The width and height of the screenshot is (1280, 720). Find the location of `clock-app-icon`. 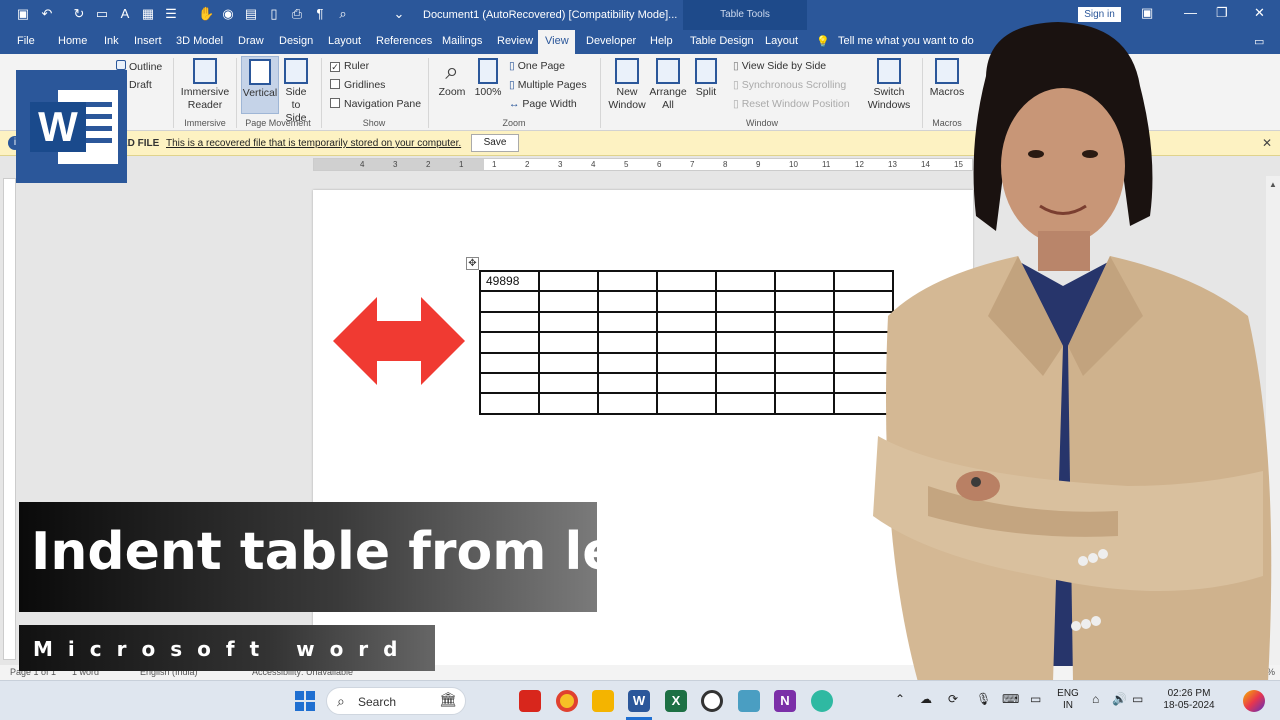

clock-app-icon is located at coordinates (712, 701).